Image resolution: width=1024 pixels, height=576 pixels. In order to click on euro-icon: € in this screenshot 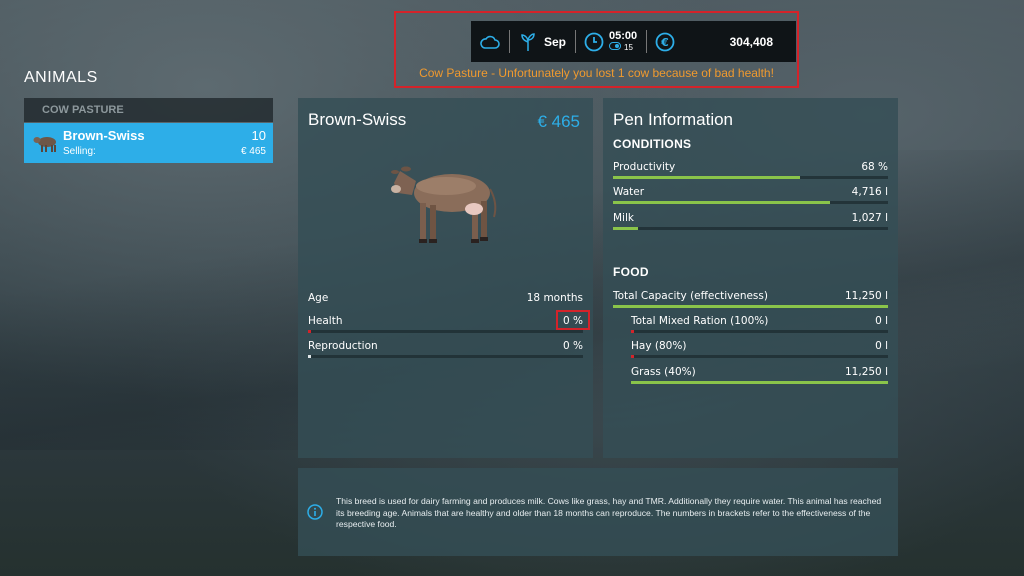, I will do `click(665, 42)`.